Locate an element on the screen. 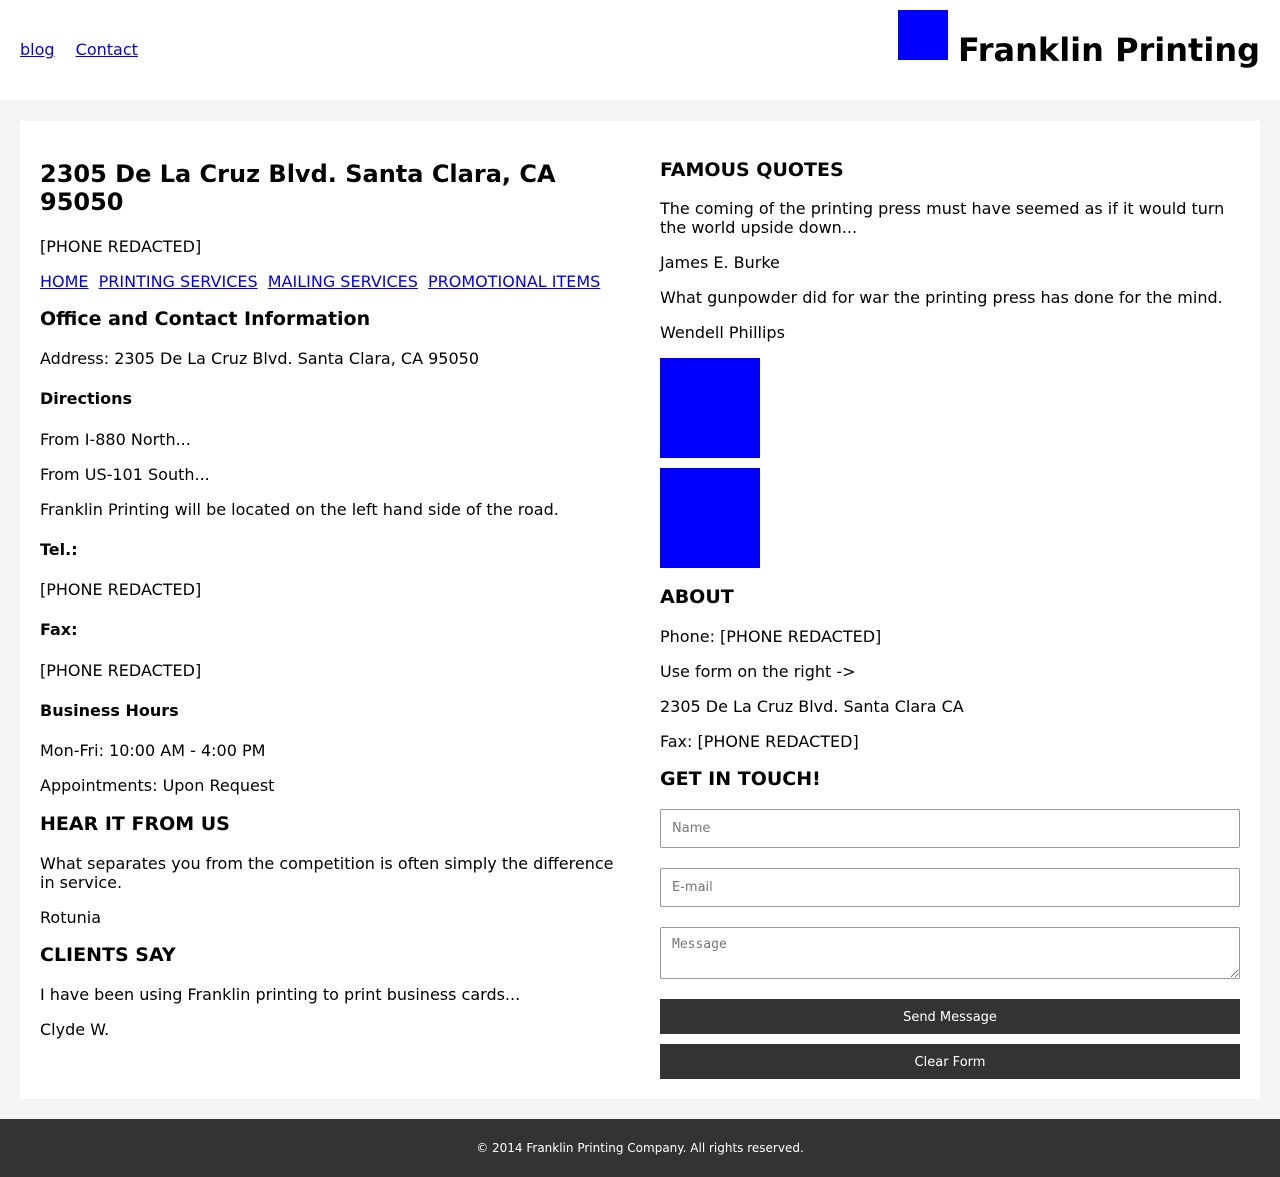  tel-value: [PHONE REDACTED] is located at coordinates (121, 589).